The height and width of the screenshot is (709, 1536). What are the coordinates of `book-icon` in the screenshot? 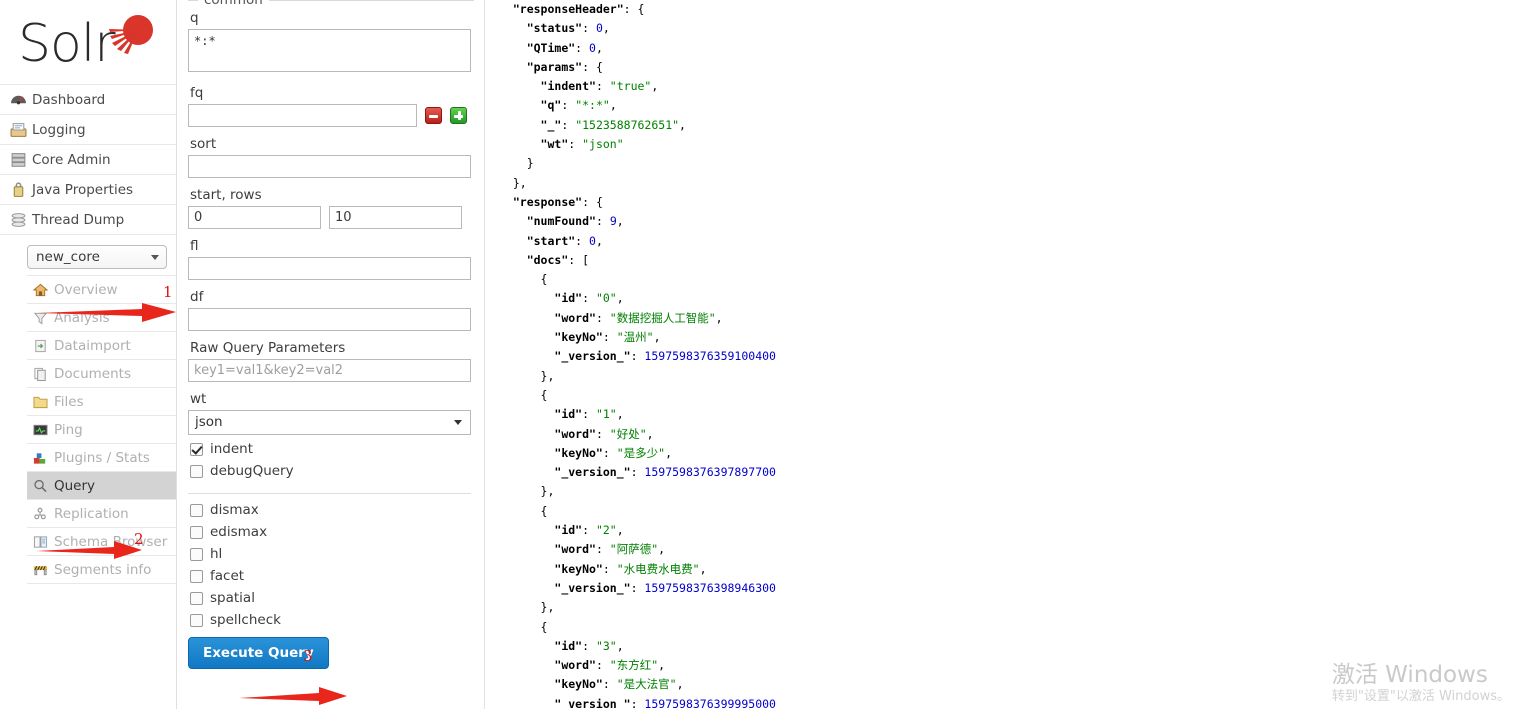 It's located at (40, 541).